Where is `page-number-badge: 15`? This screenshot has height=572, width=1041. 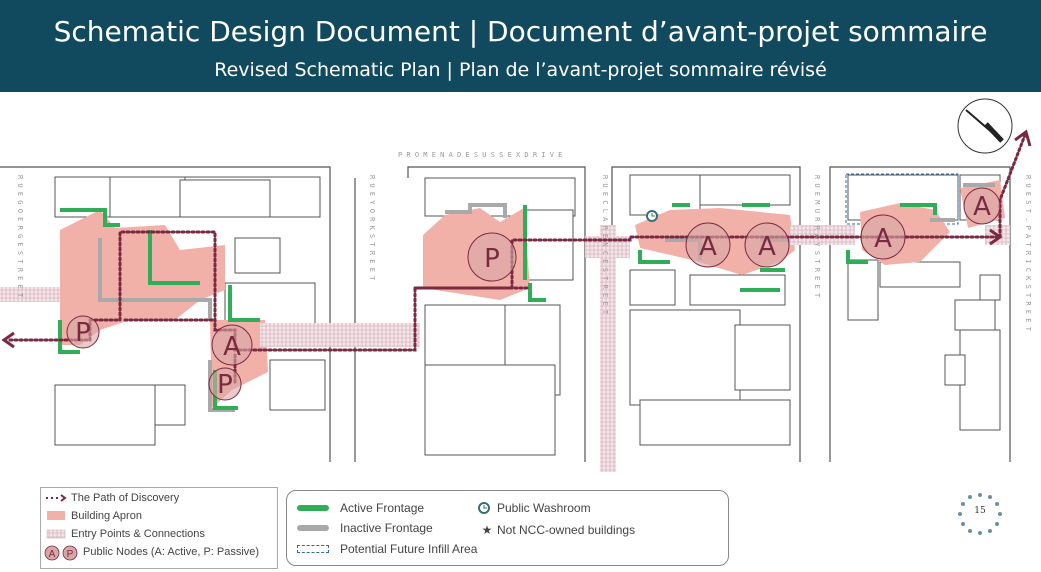 page-number-badge: 15 is located at coordinates (980, 514).